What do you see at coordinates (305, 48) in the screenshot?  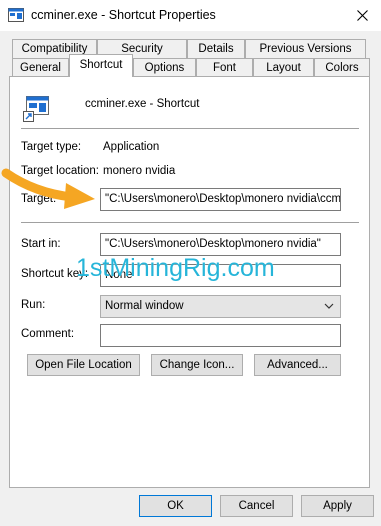 I see `tab-previous-versions: Previous Versions` at bounding box center [305, 48].